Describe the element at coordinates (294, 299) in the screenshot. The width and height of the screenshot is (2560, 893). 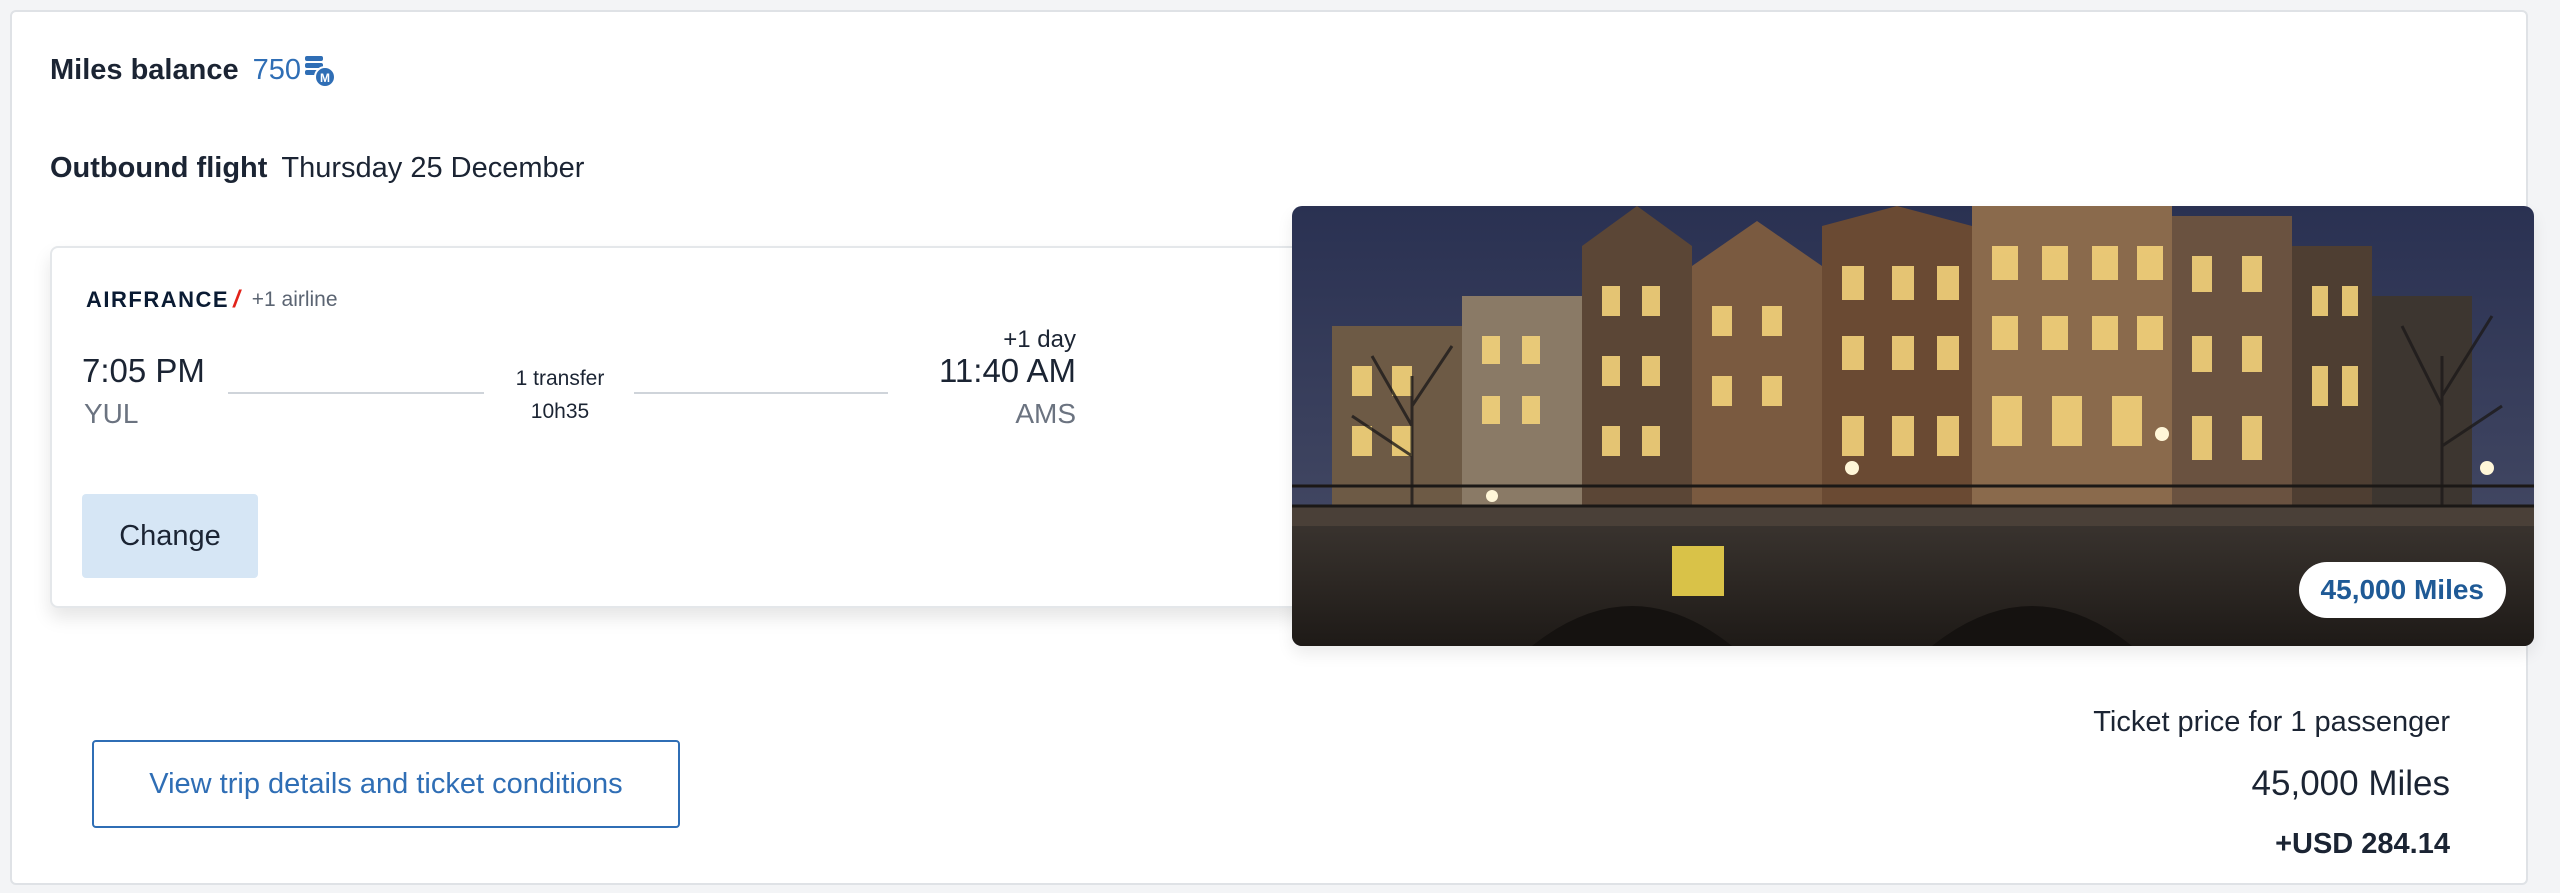
I see `extra-airlines: +1 airline` at that location.